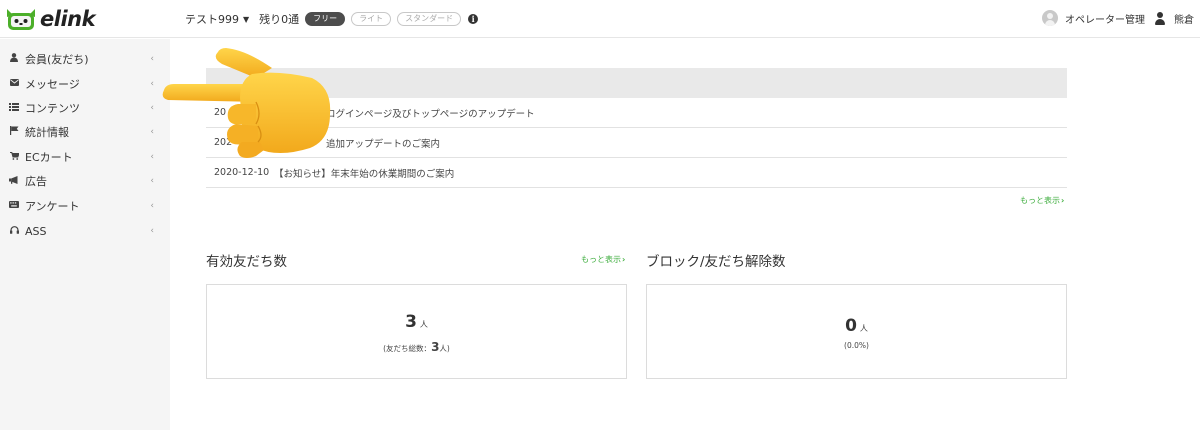 This screenshot has height=430, width=1200. Describe the element at coordinates (47, 132) in the screenshot. I see `sidebar-item-label: 統計情報` at that location.